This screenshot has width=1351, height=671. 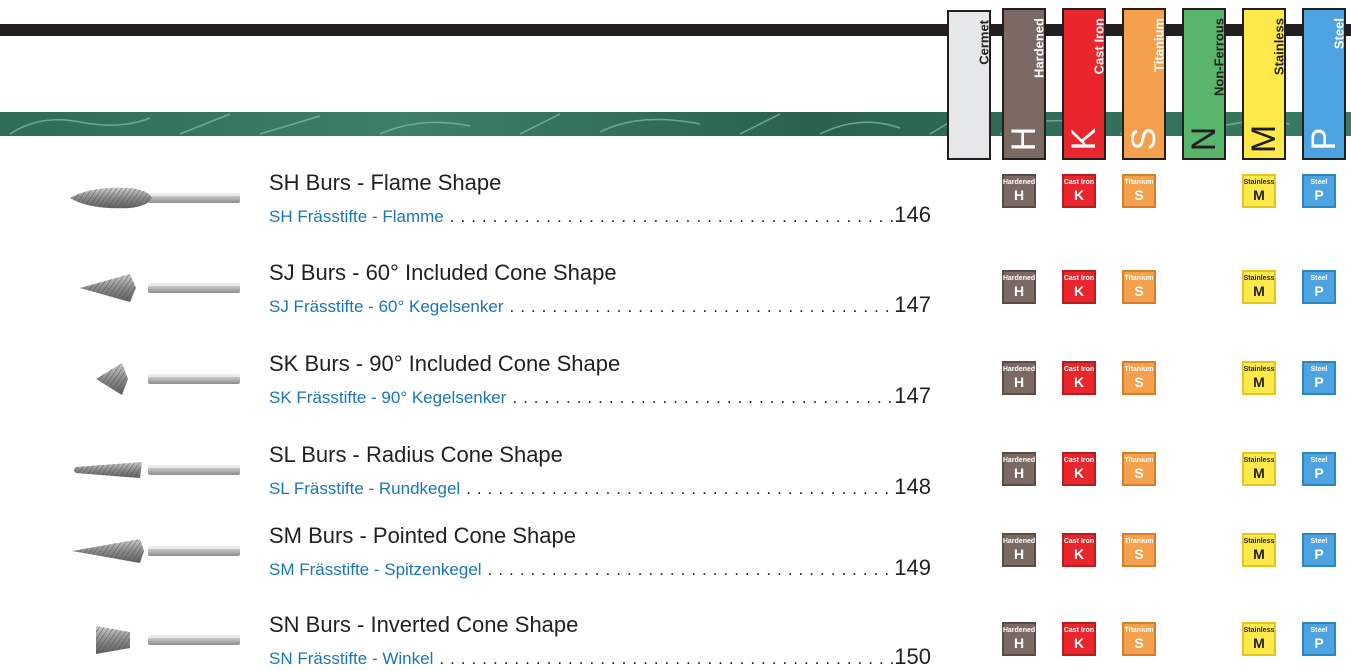 What do you see at coordinates (351, 659) in the screenshot?
I see `product-subtitle: SN Frässtifte - Winkel` at bounding box center [351, 659].